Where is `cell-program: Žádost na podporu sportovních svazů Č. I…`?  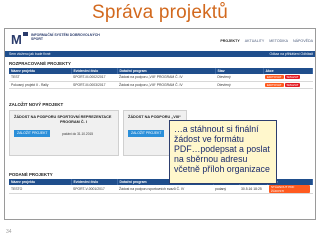
cell-program: Žádost na podporu sportovních svazů Č. I… is located at coordinates (165, 189).